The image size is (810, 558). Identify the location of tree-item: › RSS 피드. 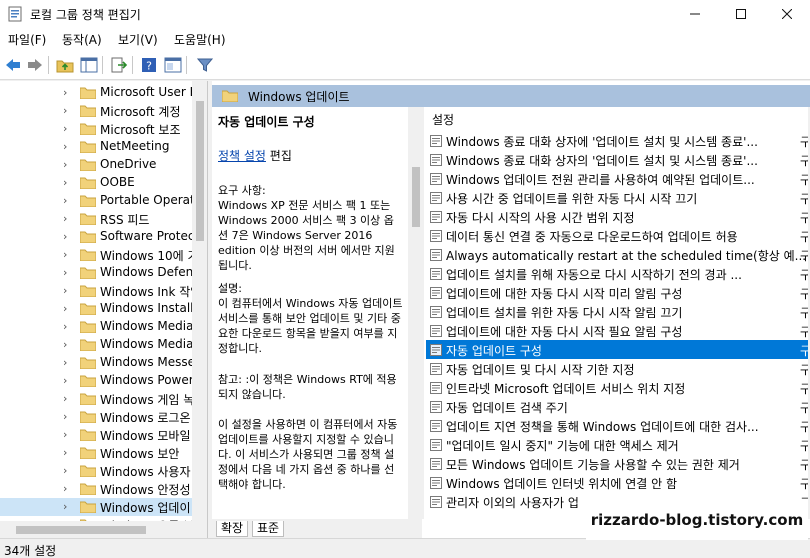
(96, 219).